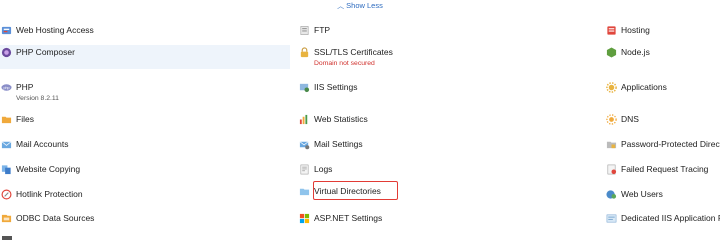 This screenshot has height=240, width=720. Describe the element at coordinates (145, 174) in the screenshot. I see `tool-website-copying: Website Copying` at that location.